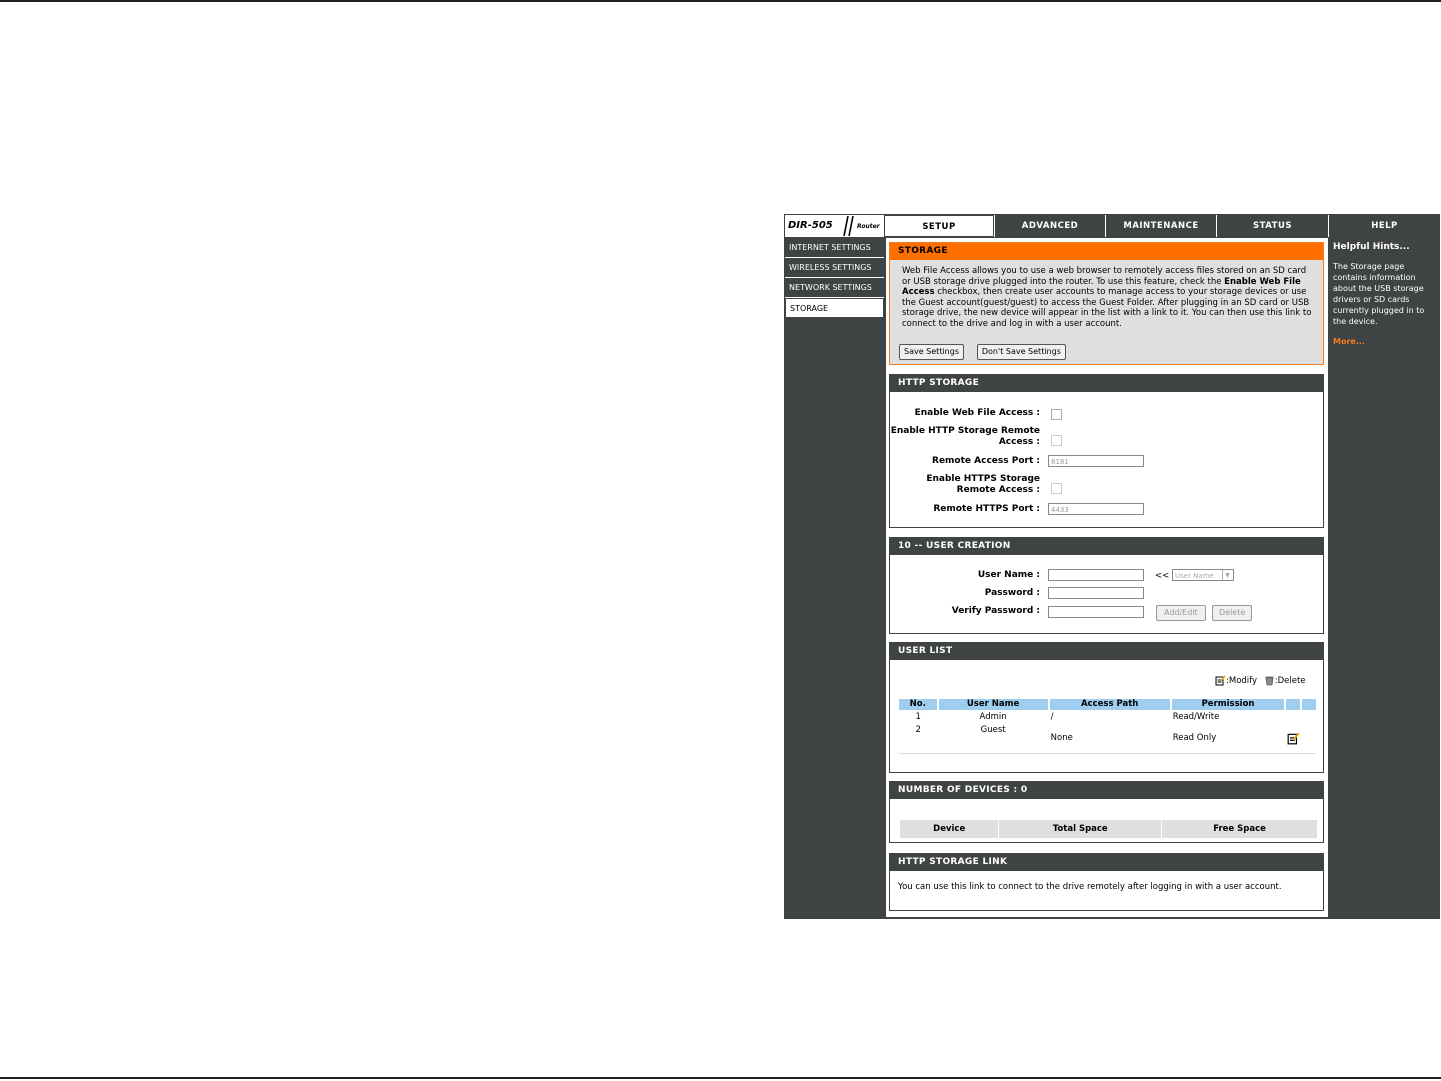 Image resolution: width=1441 pixels, height=1081 pixels. What do you see at coordinates (1269, 681) in the screenshot?
I see `trash-icon` at bounding box center [1269, 681].